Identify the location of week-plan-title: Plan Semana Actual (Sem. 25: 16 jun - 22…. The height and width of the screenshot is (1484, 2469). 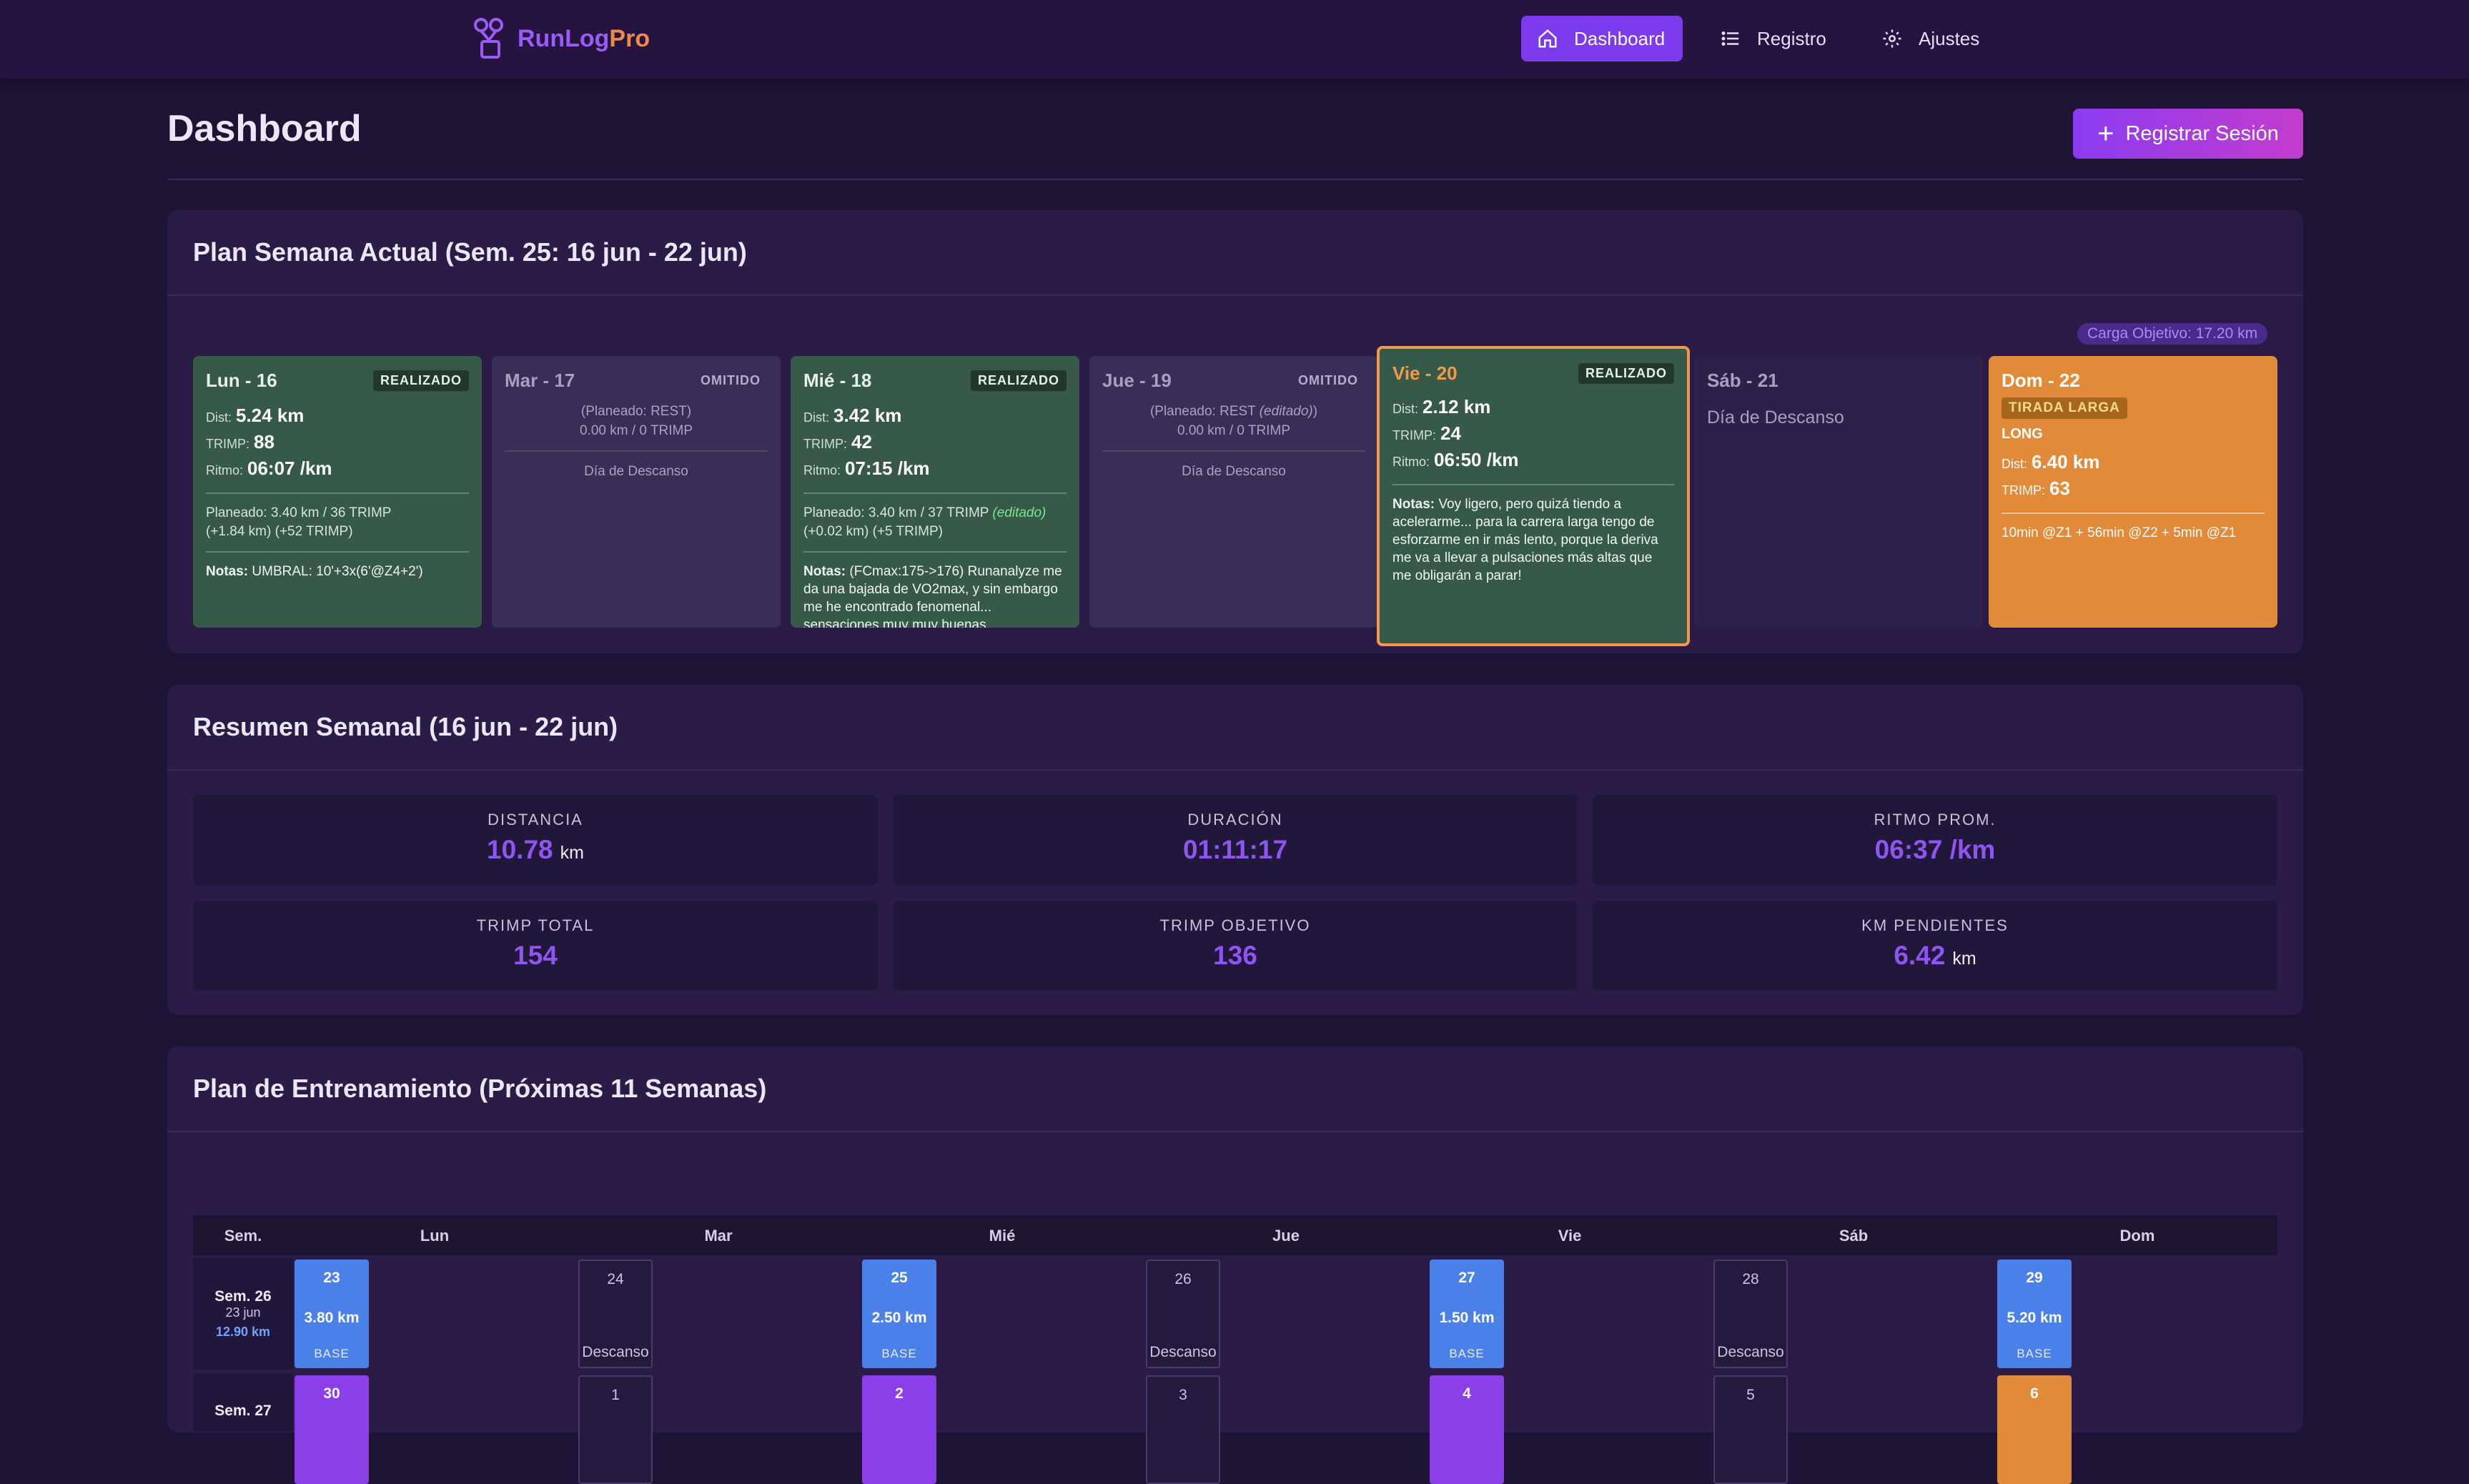
(470, 252).